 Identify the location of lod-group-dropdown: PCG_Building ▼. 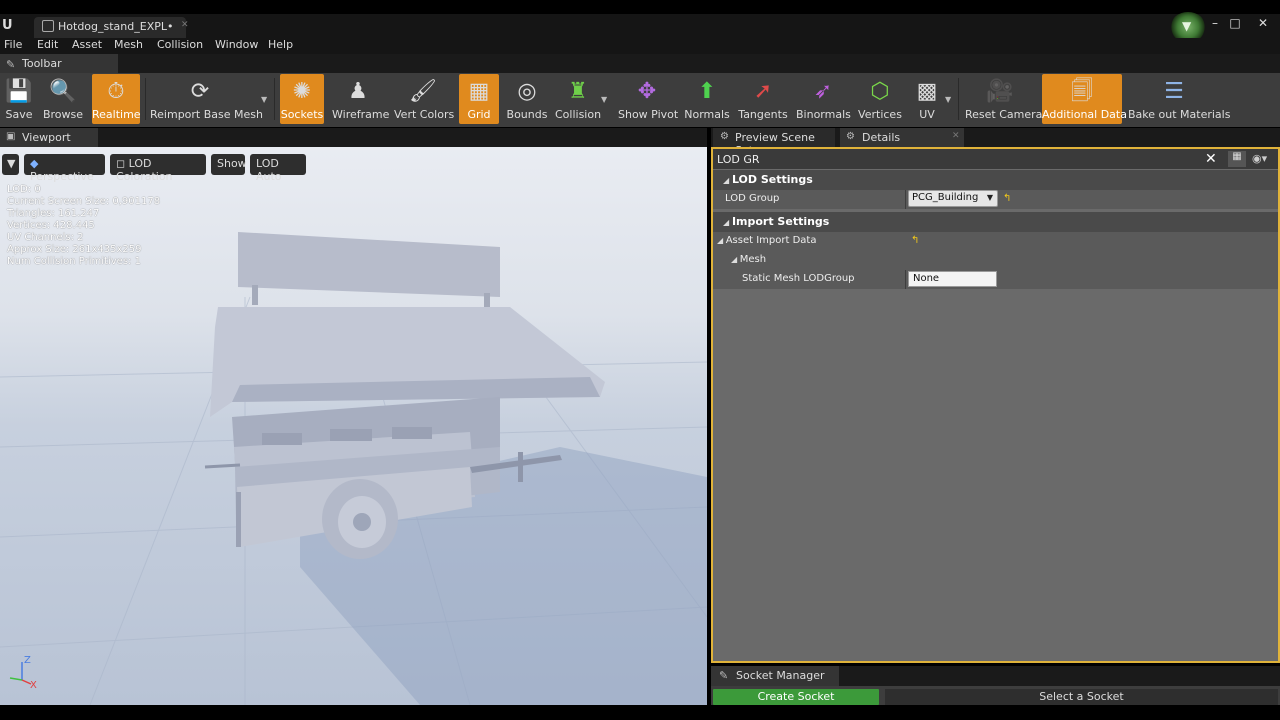
(953, 198).